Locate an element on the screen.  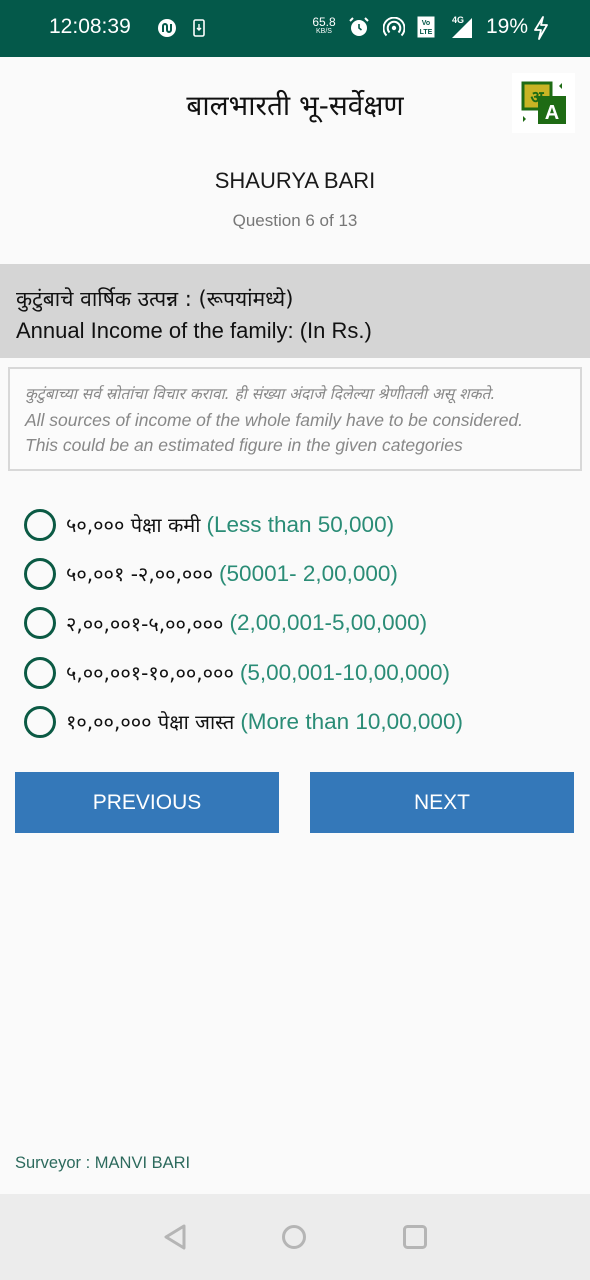
sync-app-icon is located at coordinates (167, 28).